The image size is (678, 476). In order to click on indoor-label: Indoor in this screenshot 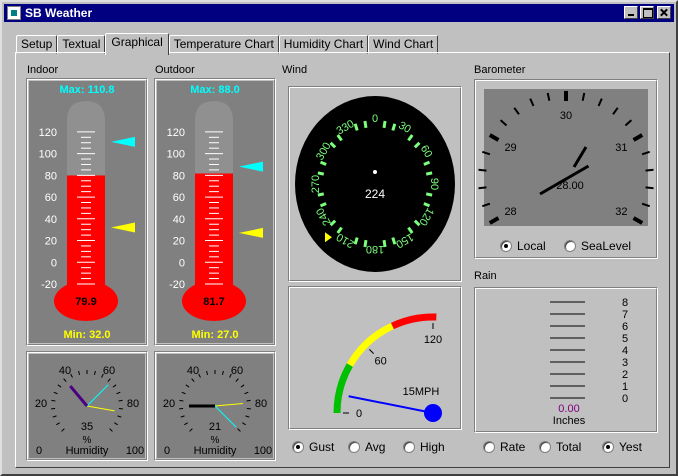, I will do `click(43, 70)`.